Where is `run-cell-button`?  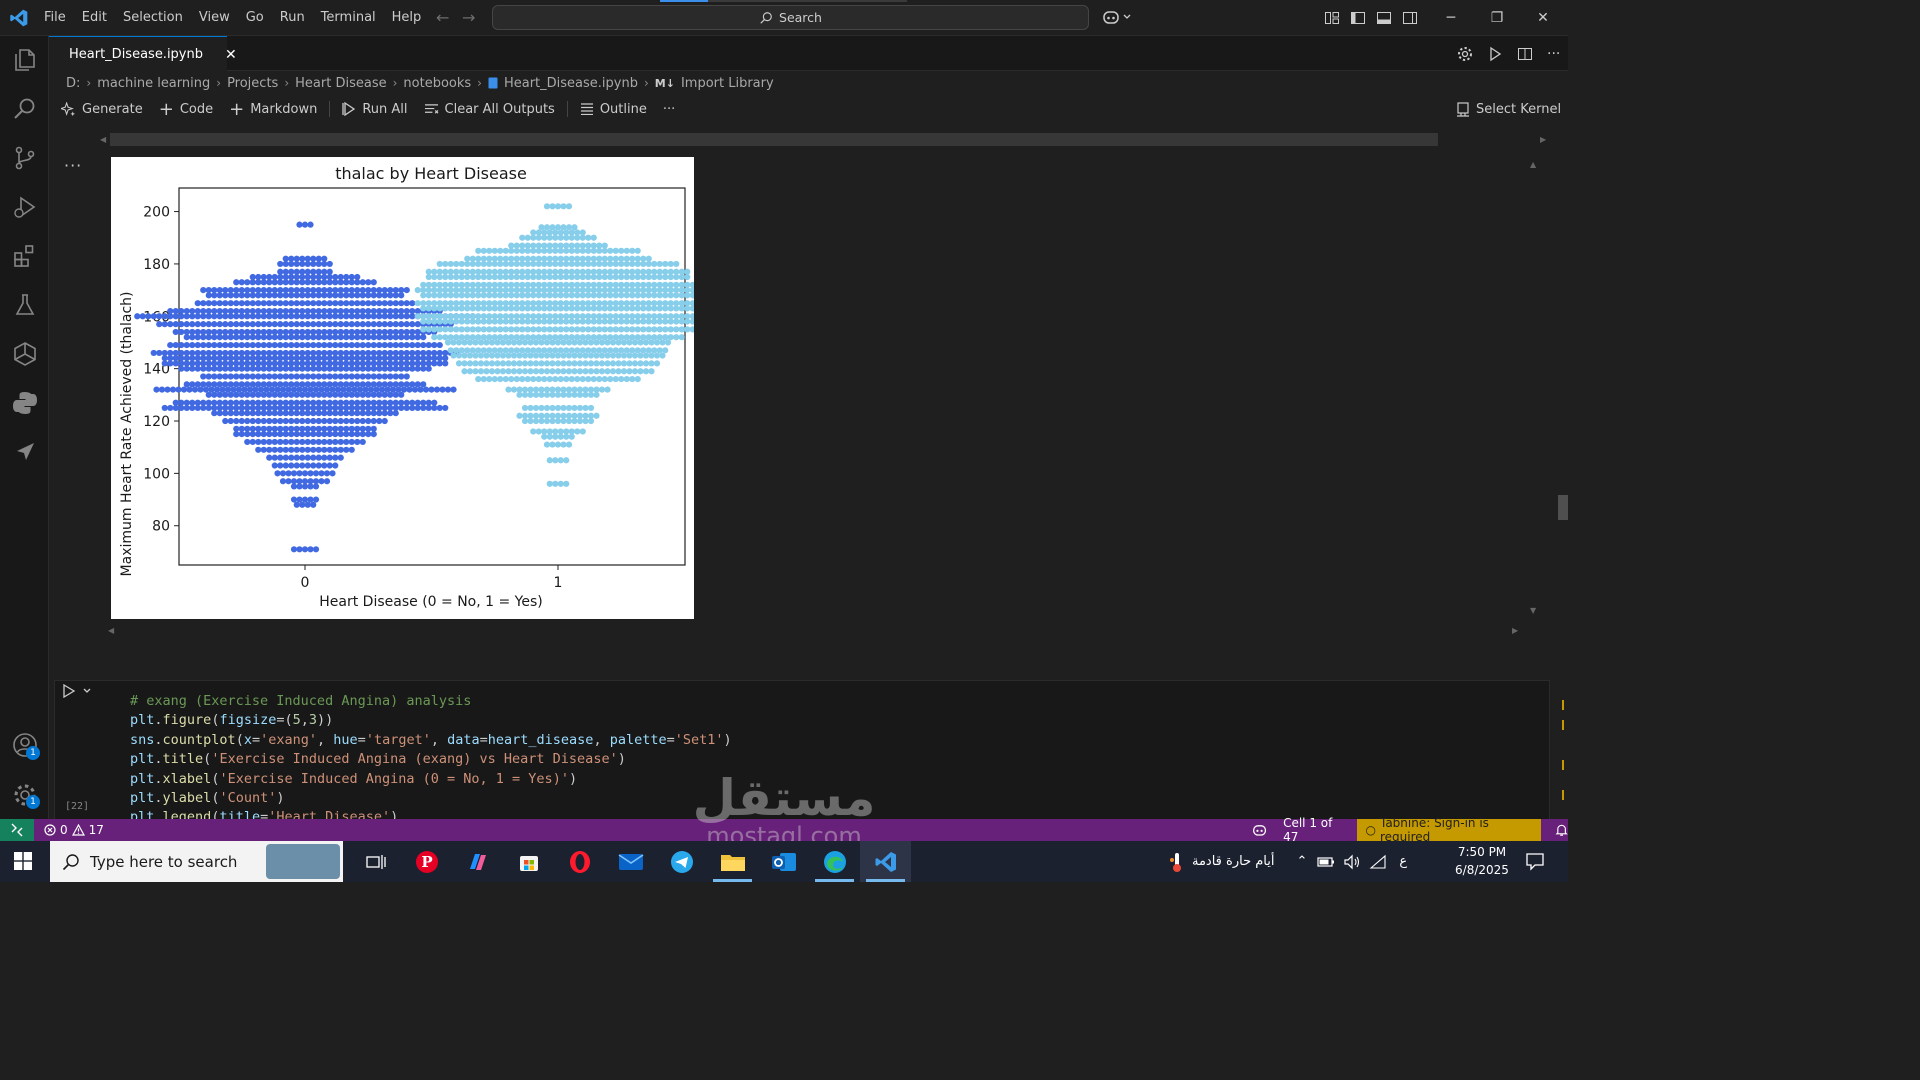 run-cell-button is located at coordinates (77, 691).